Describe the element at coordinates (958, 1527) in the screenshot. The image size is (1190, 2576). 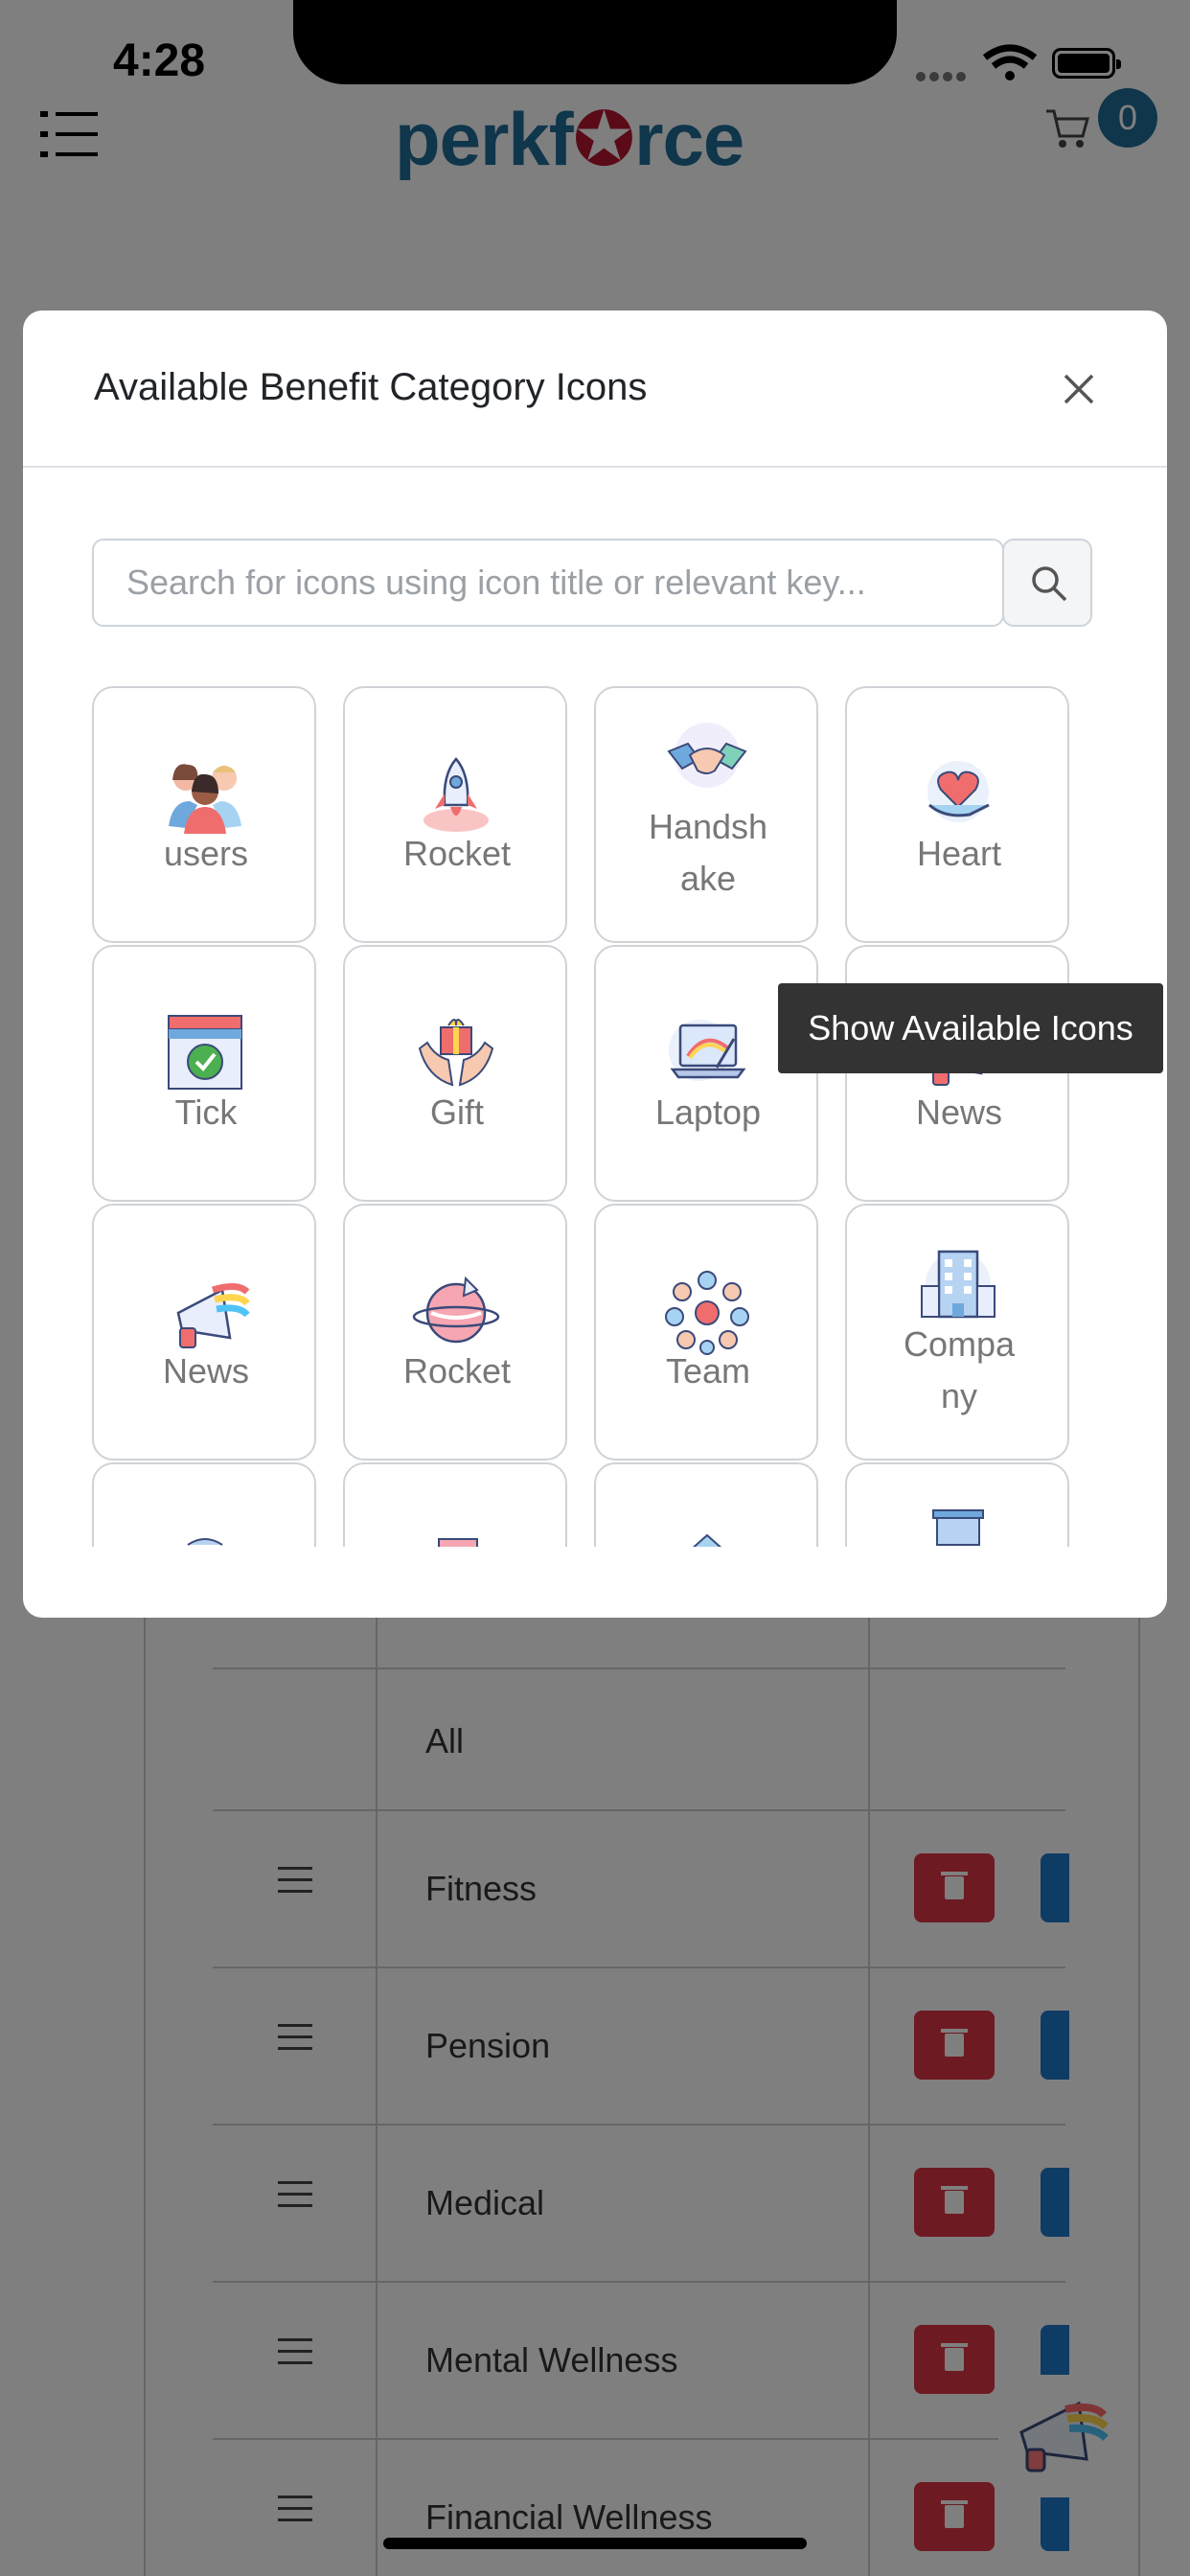
I see `building-icon` at that location.